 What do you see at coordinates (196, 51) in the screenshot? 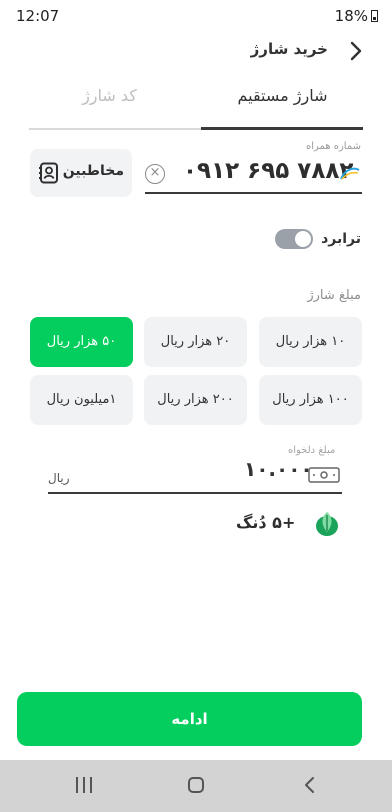
I see `app-header: خرید شارژ` at bounding box center [196, 51].